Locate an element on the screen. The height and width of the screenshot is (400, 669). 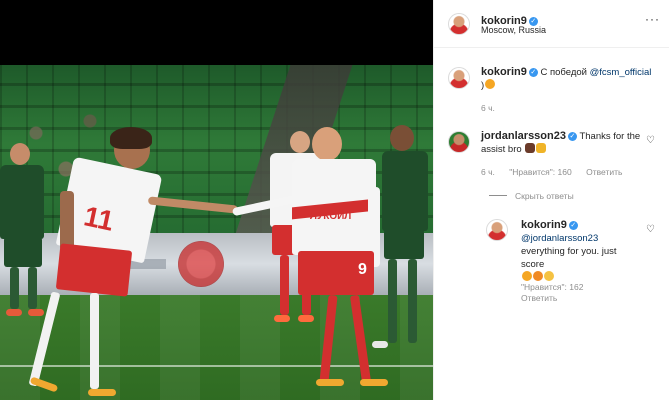
comment-reply-button: Ответить is located at coordinates (604, 172).